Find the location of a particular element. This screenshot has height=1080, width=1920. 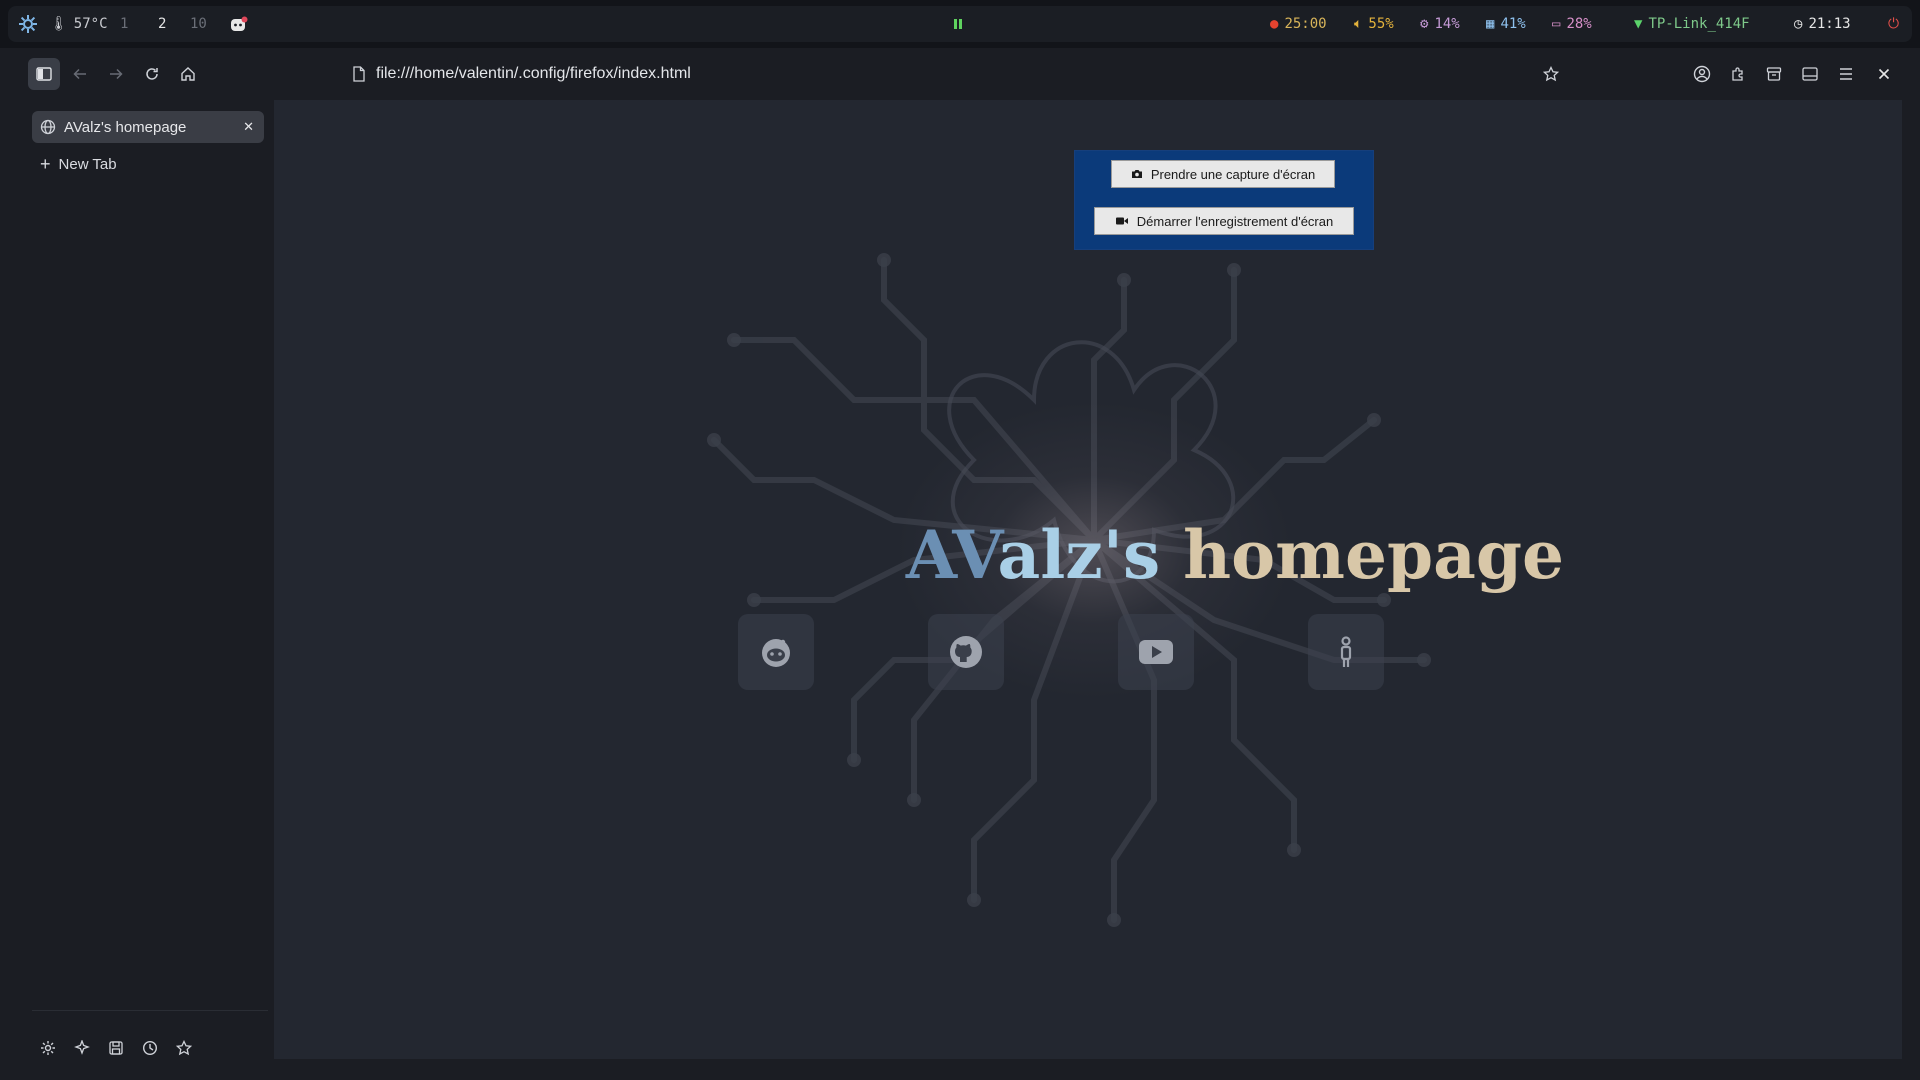

thermometer-icon: 🌡︎ is located at coordinates (59, 24).